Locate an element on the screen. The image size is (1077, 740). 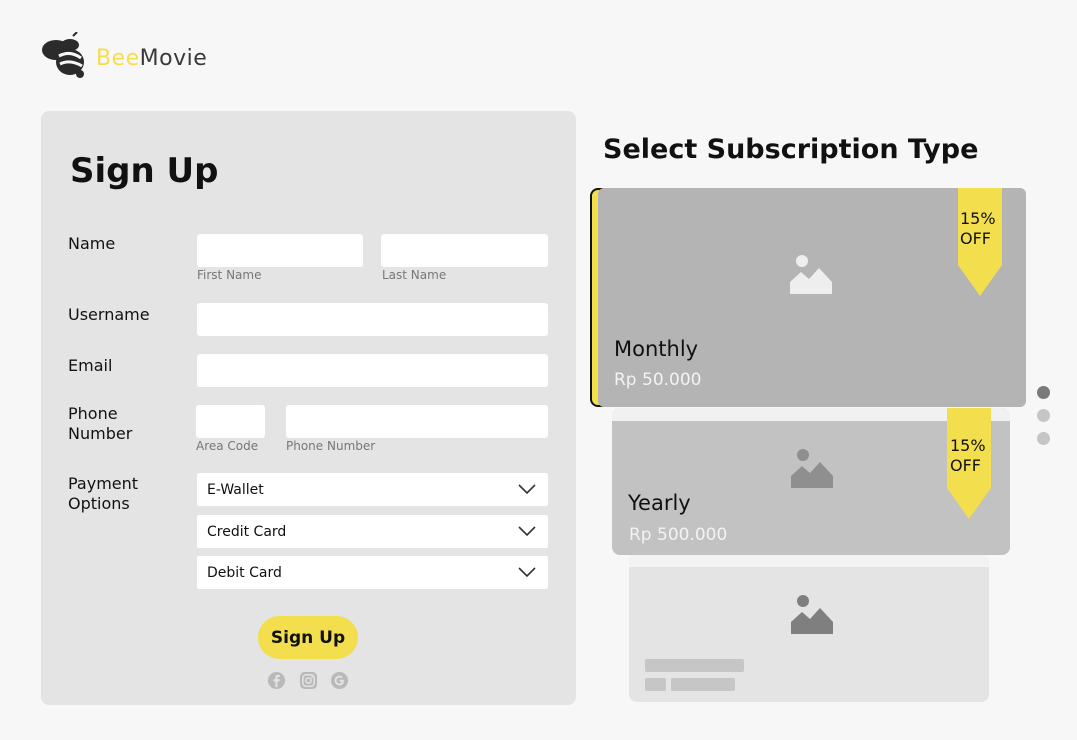
area-code-hint: Area Code is located at coordinates (227, 446).